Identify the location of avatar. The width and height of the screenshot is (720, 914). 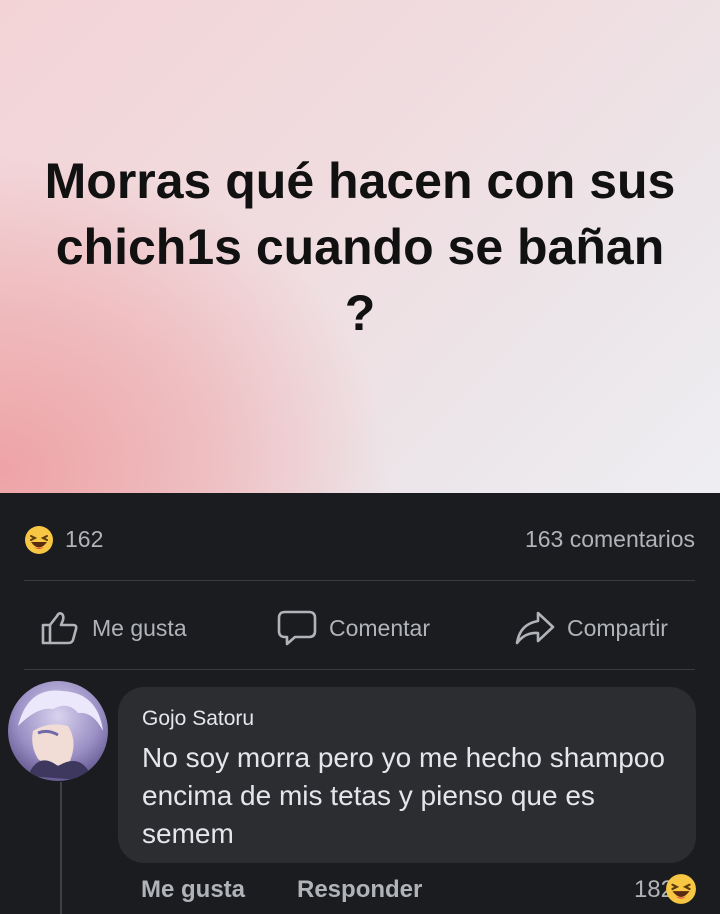
(58, 731).